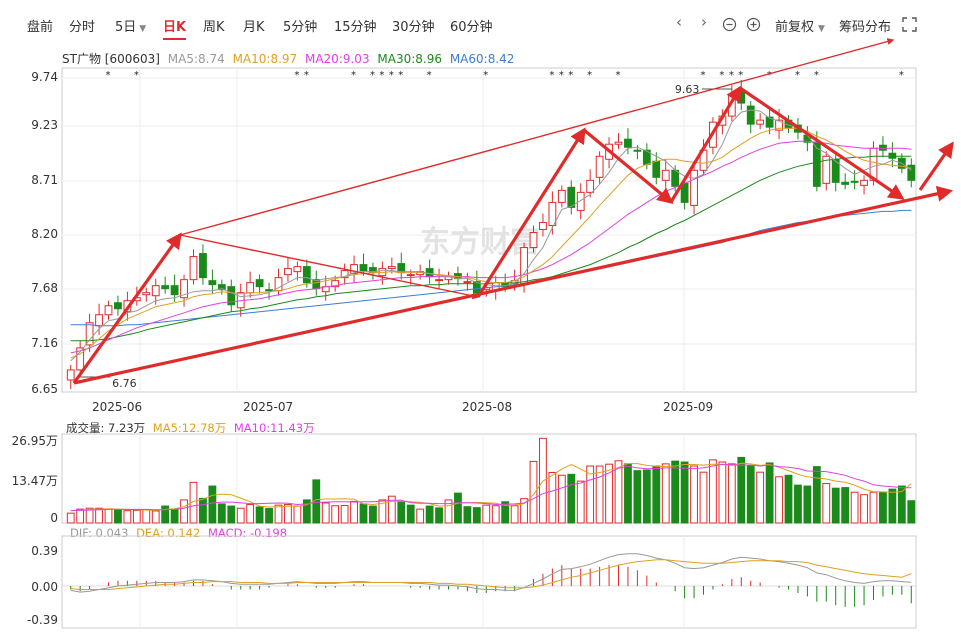 Image resolution: width=961 pixels, height=633 pixels. I want to click on low-annotation: 6.76, so click(124, 383).